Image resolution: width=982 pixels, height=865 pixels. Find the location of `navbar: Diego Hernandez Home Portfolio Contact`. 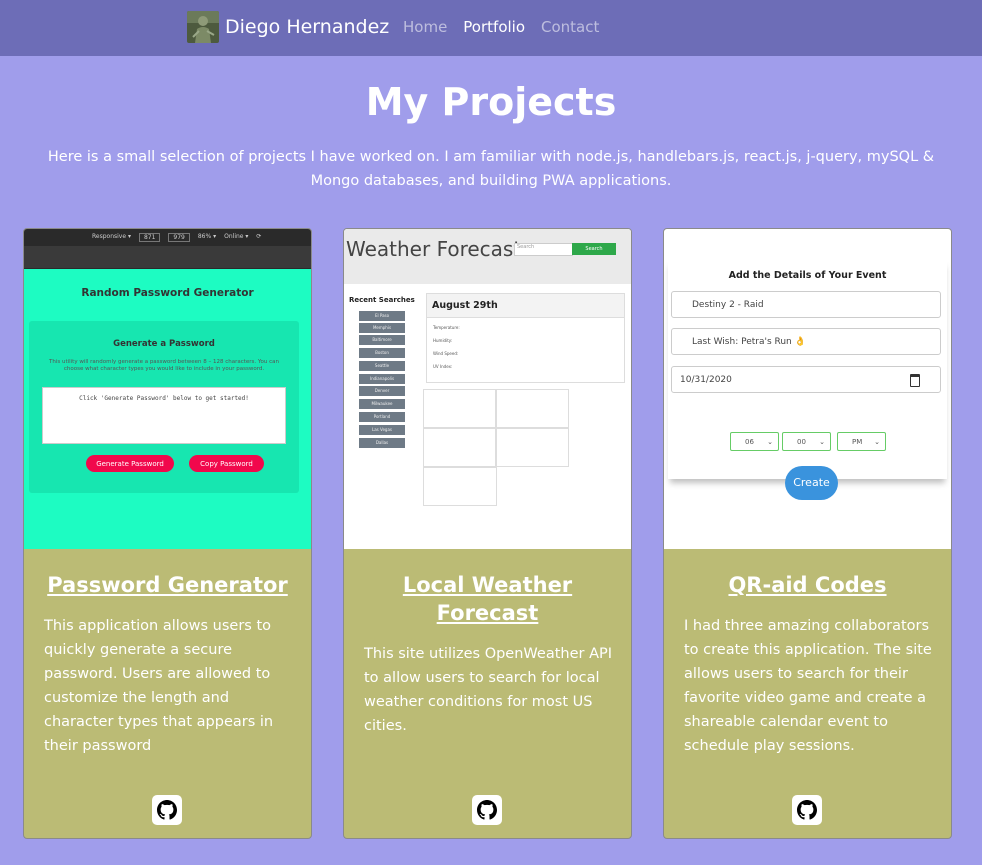

navbar: Diego Hernandez Home Portfolio Contact is located at coordinates (491, 28).